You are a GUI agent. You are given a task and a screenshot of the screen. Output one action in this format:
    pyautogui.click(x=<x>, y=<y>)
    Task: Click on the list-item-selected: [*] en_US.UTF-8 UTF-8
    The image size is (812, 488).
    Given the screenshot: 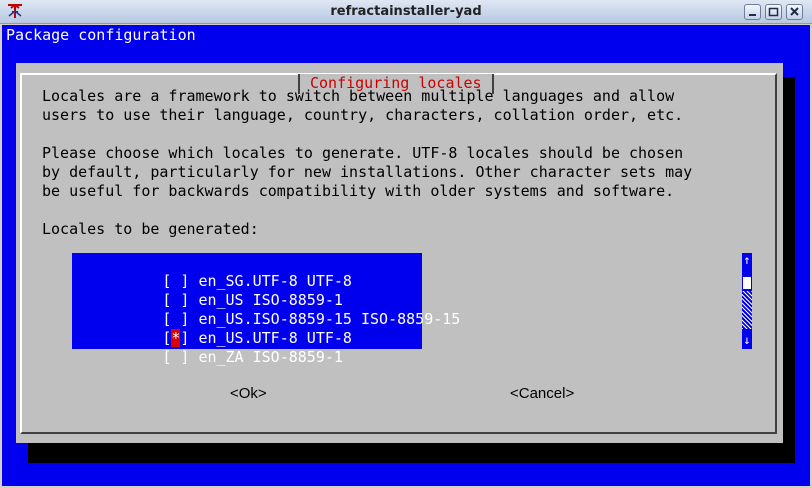 What is the action you would take?
    pyautogui.click(x=247, y=328)
    